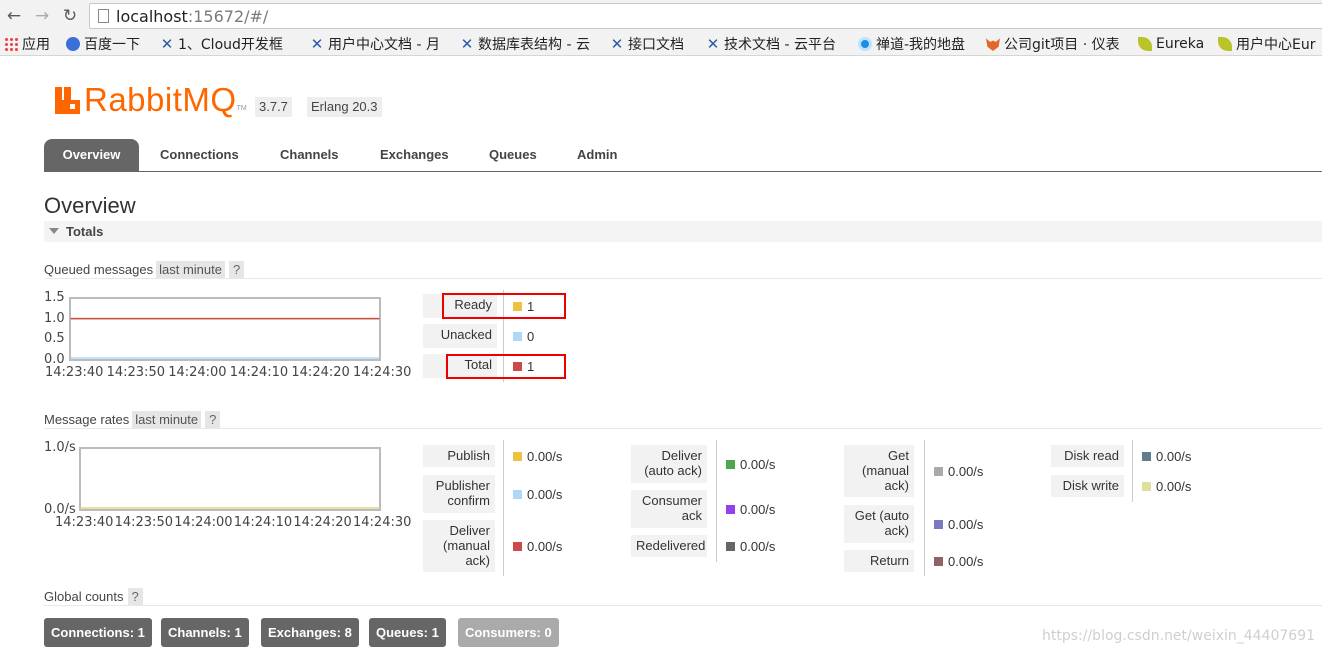 Image resolution: width=1322 pixels, height=656 pixels. Describe the element at coordinates (205, 632) in the screenshot. I see `channels-count-button: Channels: 1` at that location.